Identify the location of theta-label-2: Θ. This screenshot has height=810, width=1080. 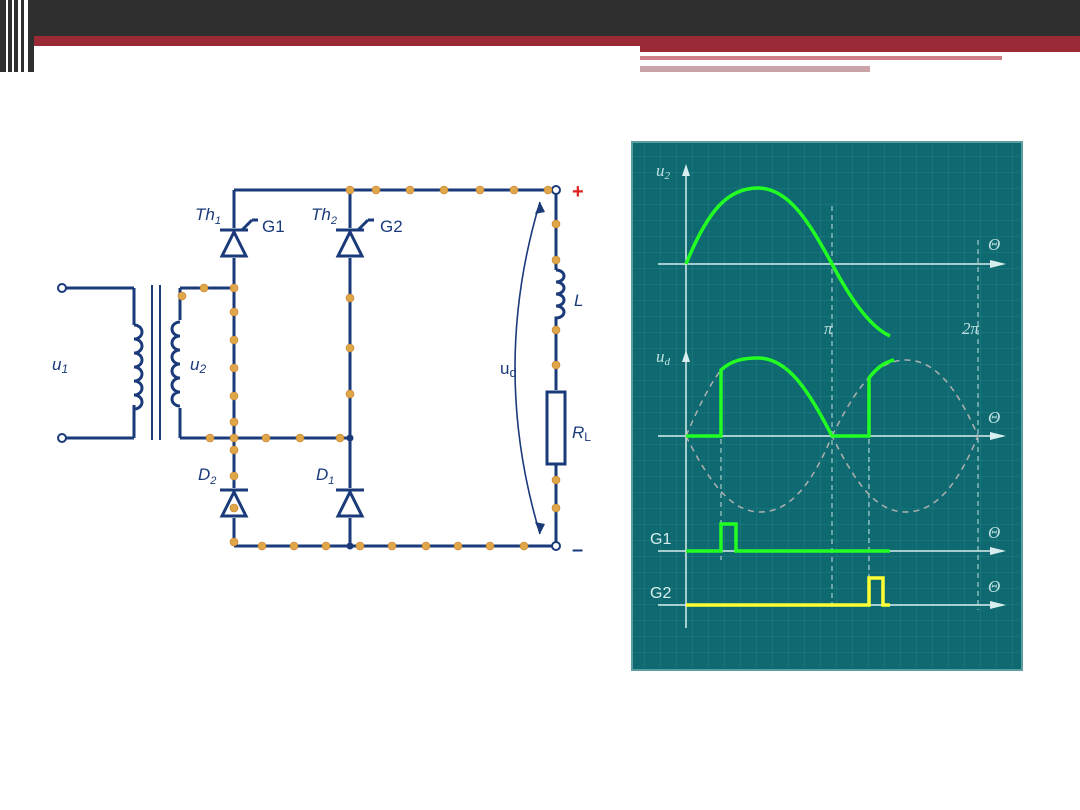
(994, 417).